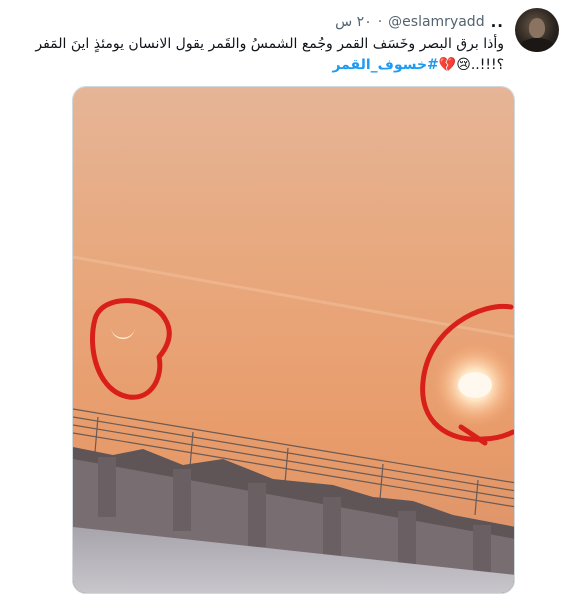 This screenshot has height=601, width=566. What do you see at coordinates (537, 45) in the screenshot?
I see `avatar-shoulders` at bounding box center [537, 45].